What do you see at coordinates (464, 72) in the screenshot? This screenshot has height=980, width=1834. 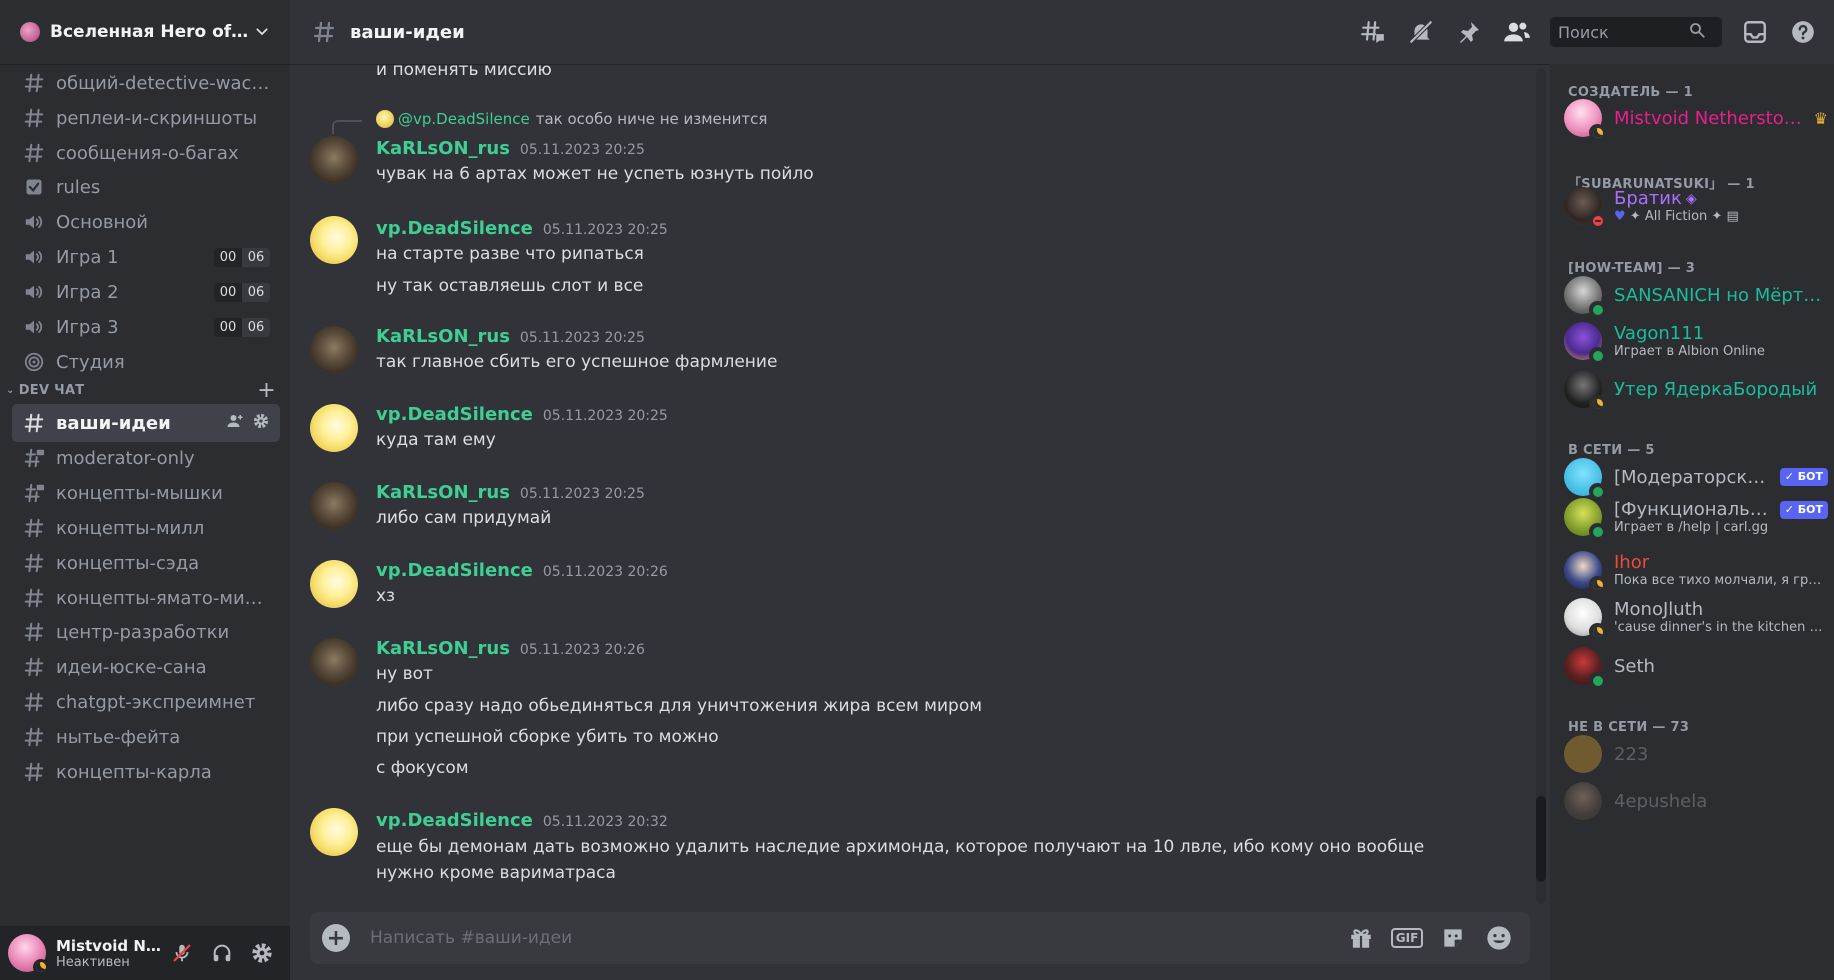 I see `message-text: и поменять миссию` at bounding box center [464, 72].